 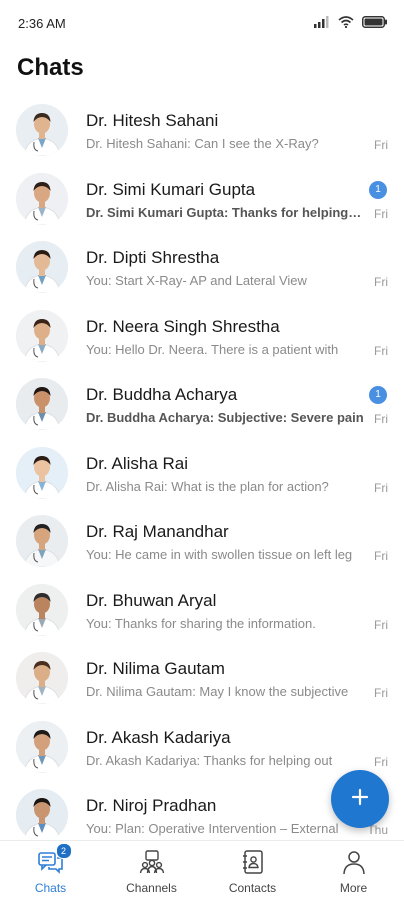 What do you see at coordinates (50, 67) in the screenshot?
I see `page-title: Chats` at bounding box center [50, 67].